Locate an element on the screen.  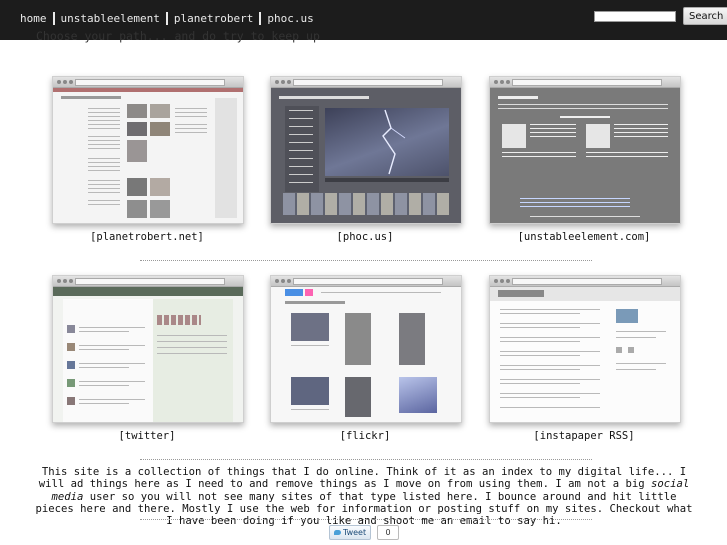
flickr-thumbnail is located at coordinates (366, 349).